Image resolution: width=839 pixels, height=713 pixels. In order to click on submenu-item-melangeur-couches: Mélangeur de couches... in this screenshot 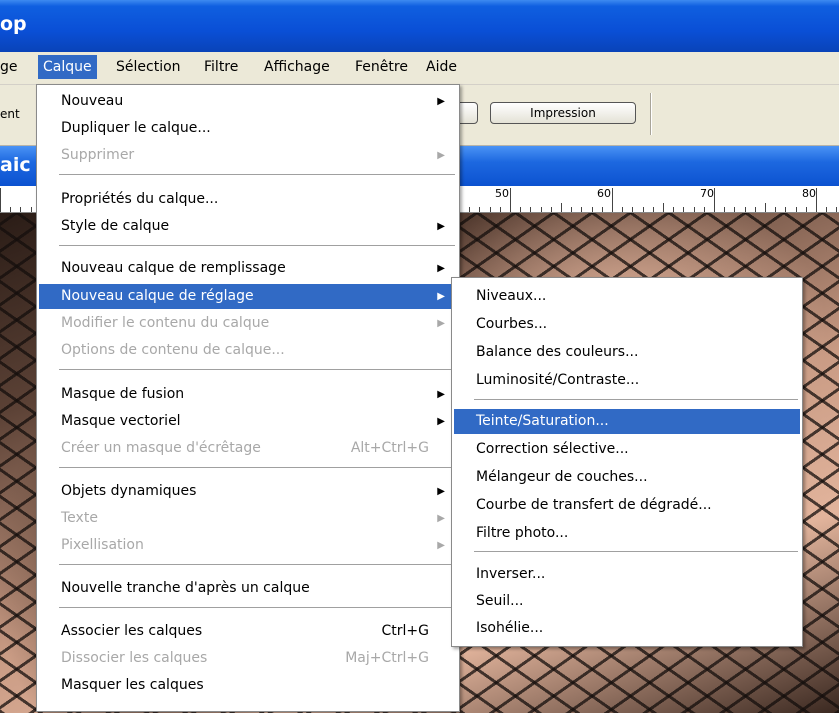, I will do `click(627, 477)`.